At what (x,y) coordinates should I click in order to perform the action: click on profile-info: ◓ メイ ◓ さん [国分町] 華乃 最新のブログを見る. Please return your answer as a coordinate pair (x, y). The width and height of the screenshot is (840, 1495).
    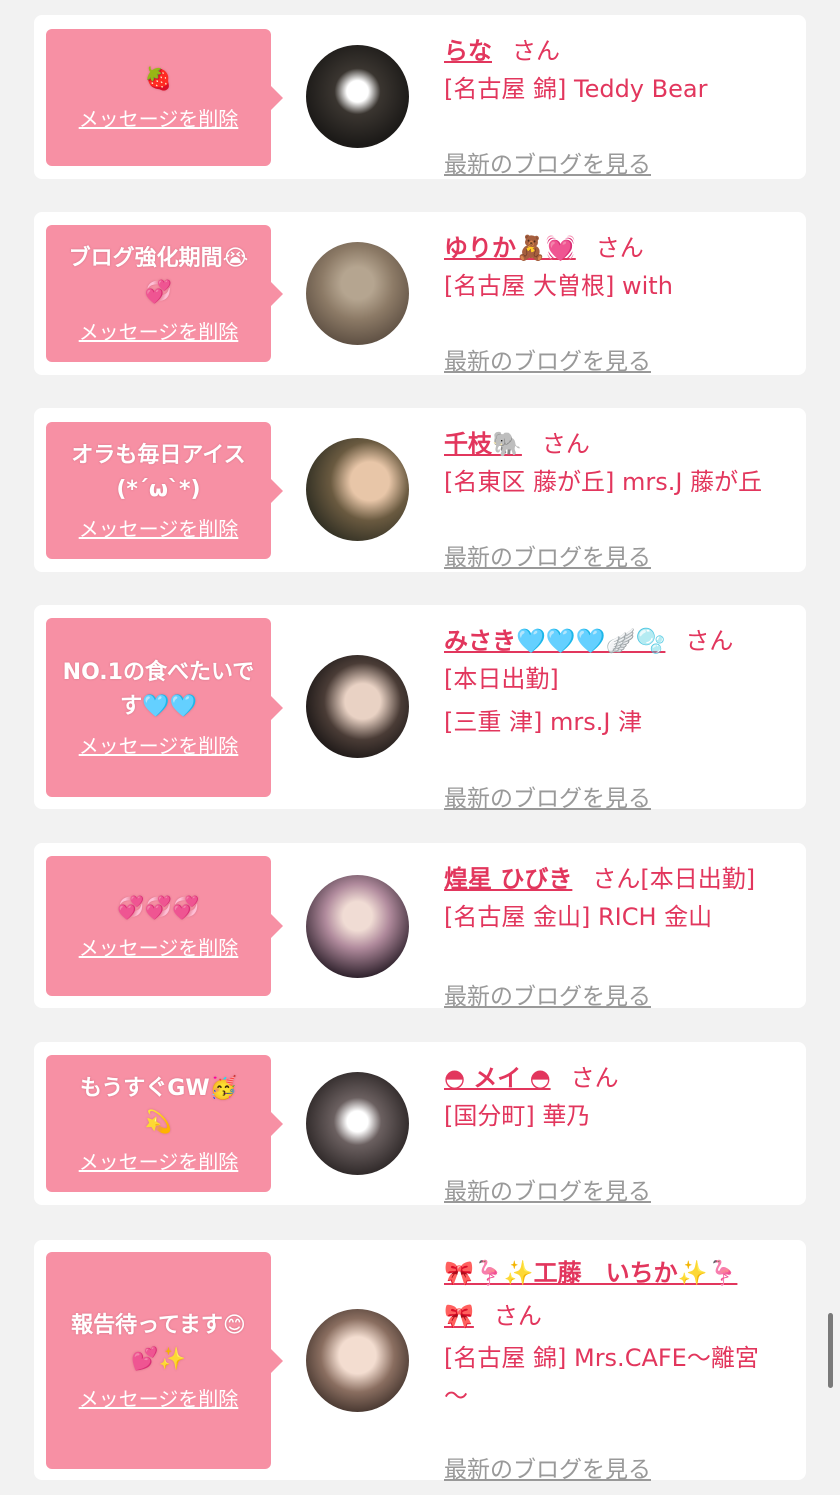
    Looking at the image, I should click on (621, 1131).